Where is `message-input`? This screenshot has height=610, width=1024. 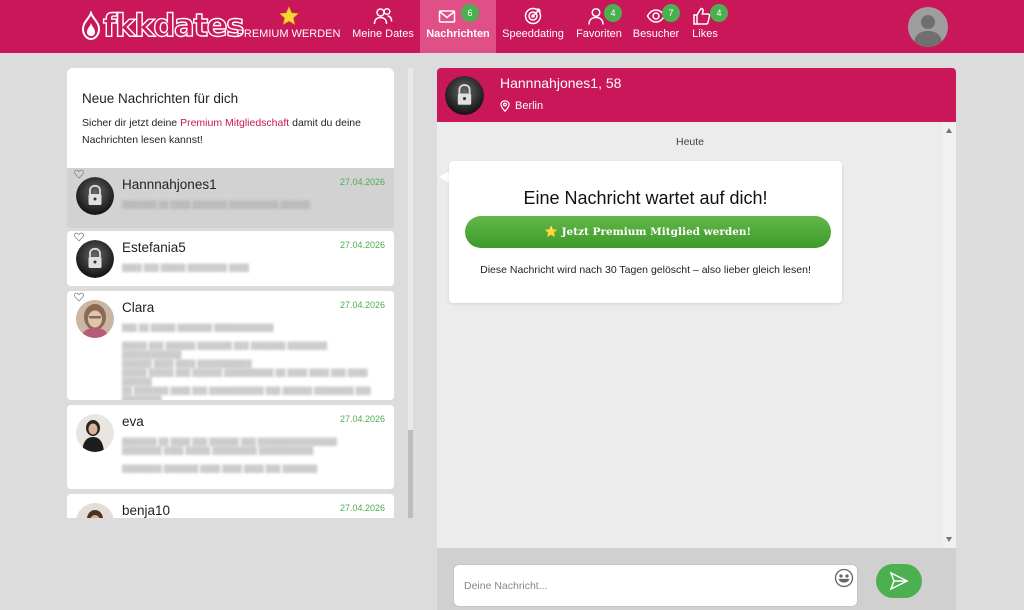 message-input is located at coordinates (655, 585).